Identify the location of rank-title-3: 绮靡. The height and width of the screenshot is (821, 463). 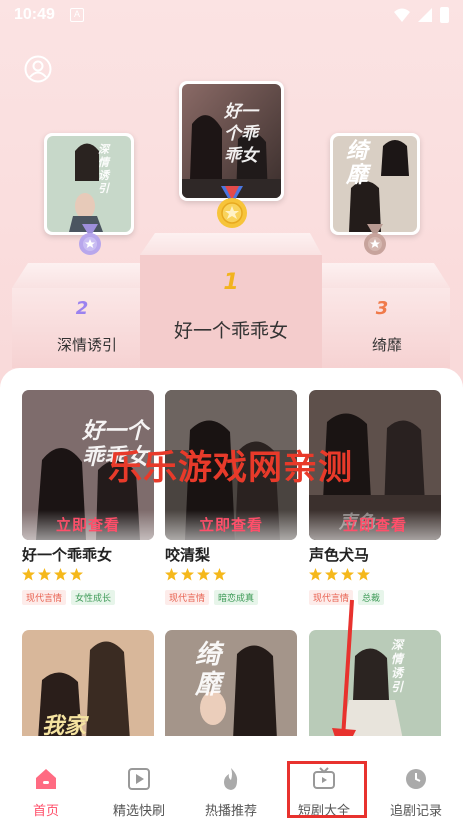
(387, 344).